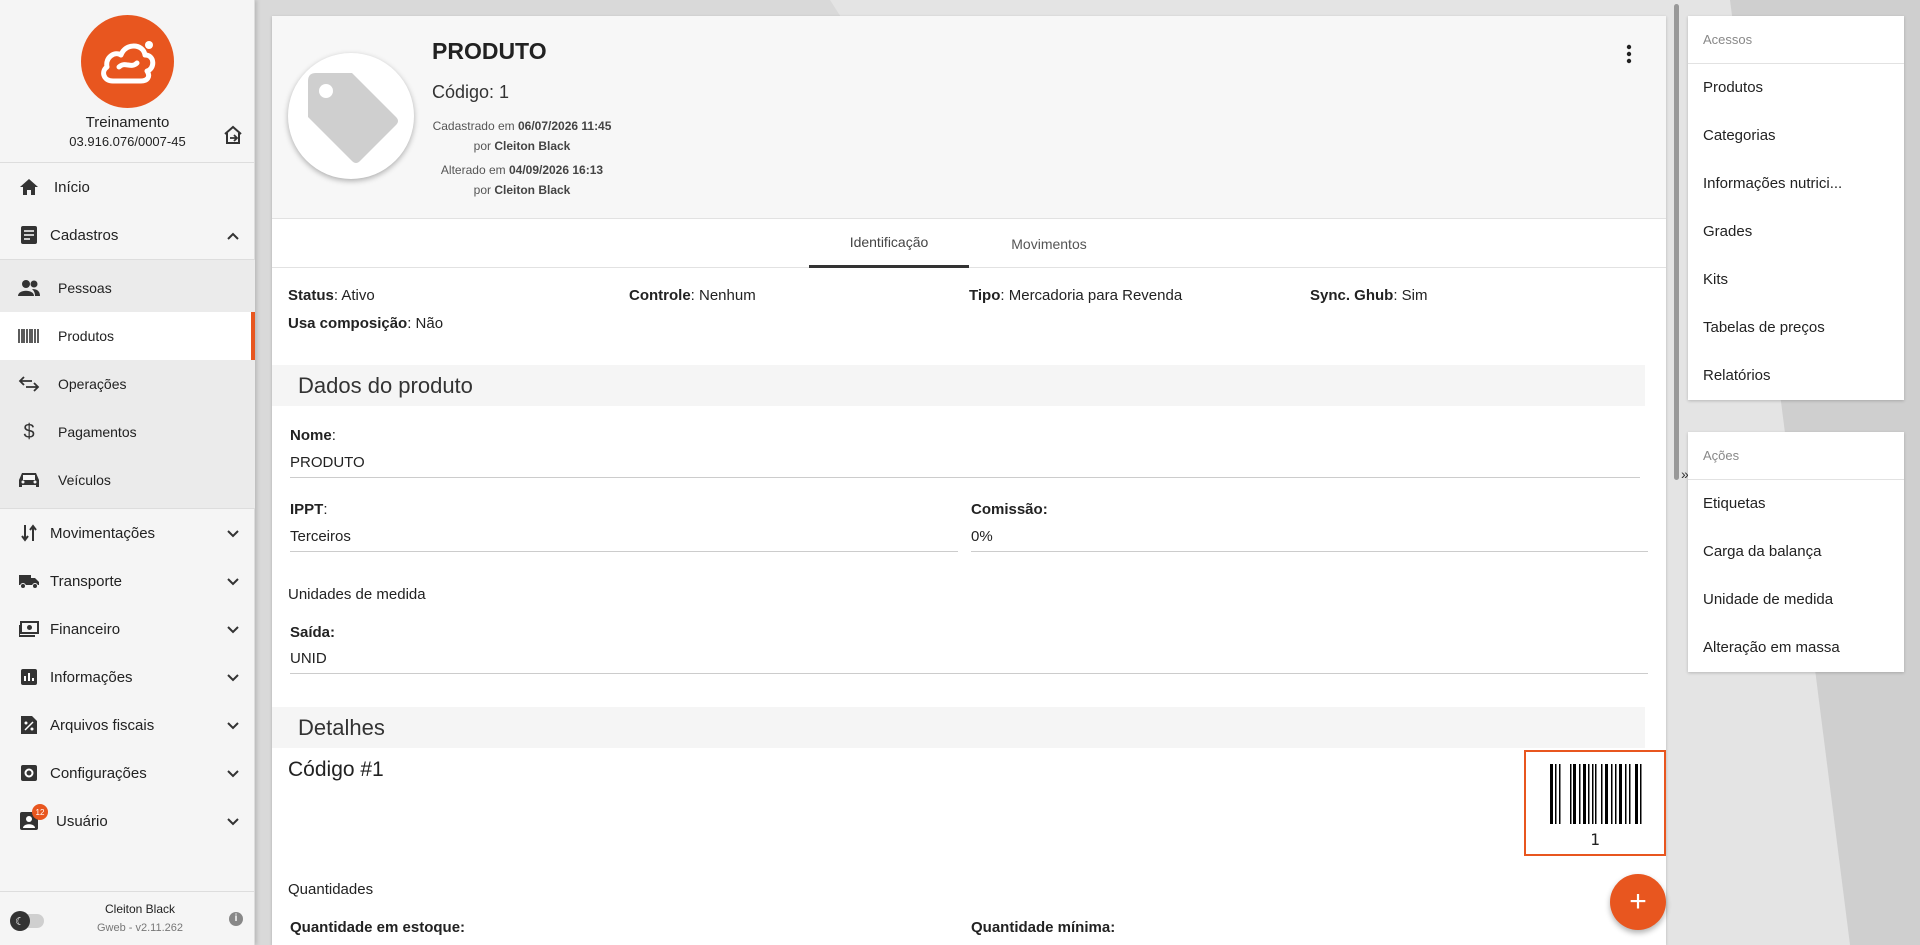 The height and width of the screenshot is (945, 1920). I want to click on qtd-estoque-label: Quantidade em estoque:, so click(378, 927).